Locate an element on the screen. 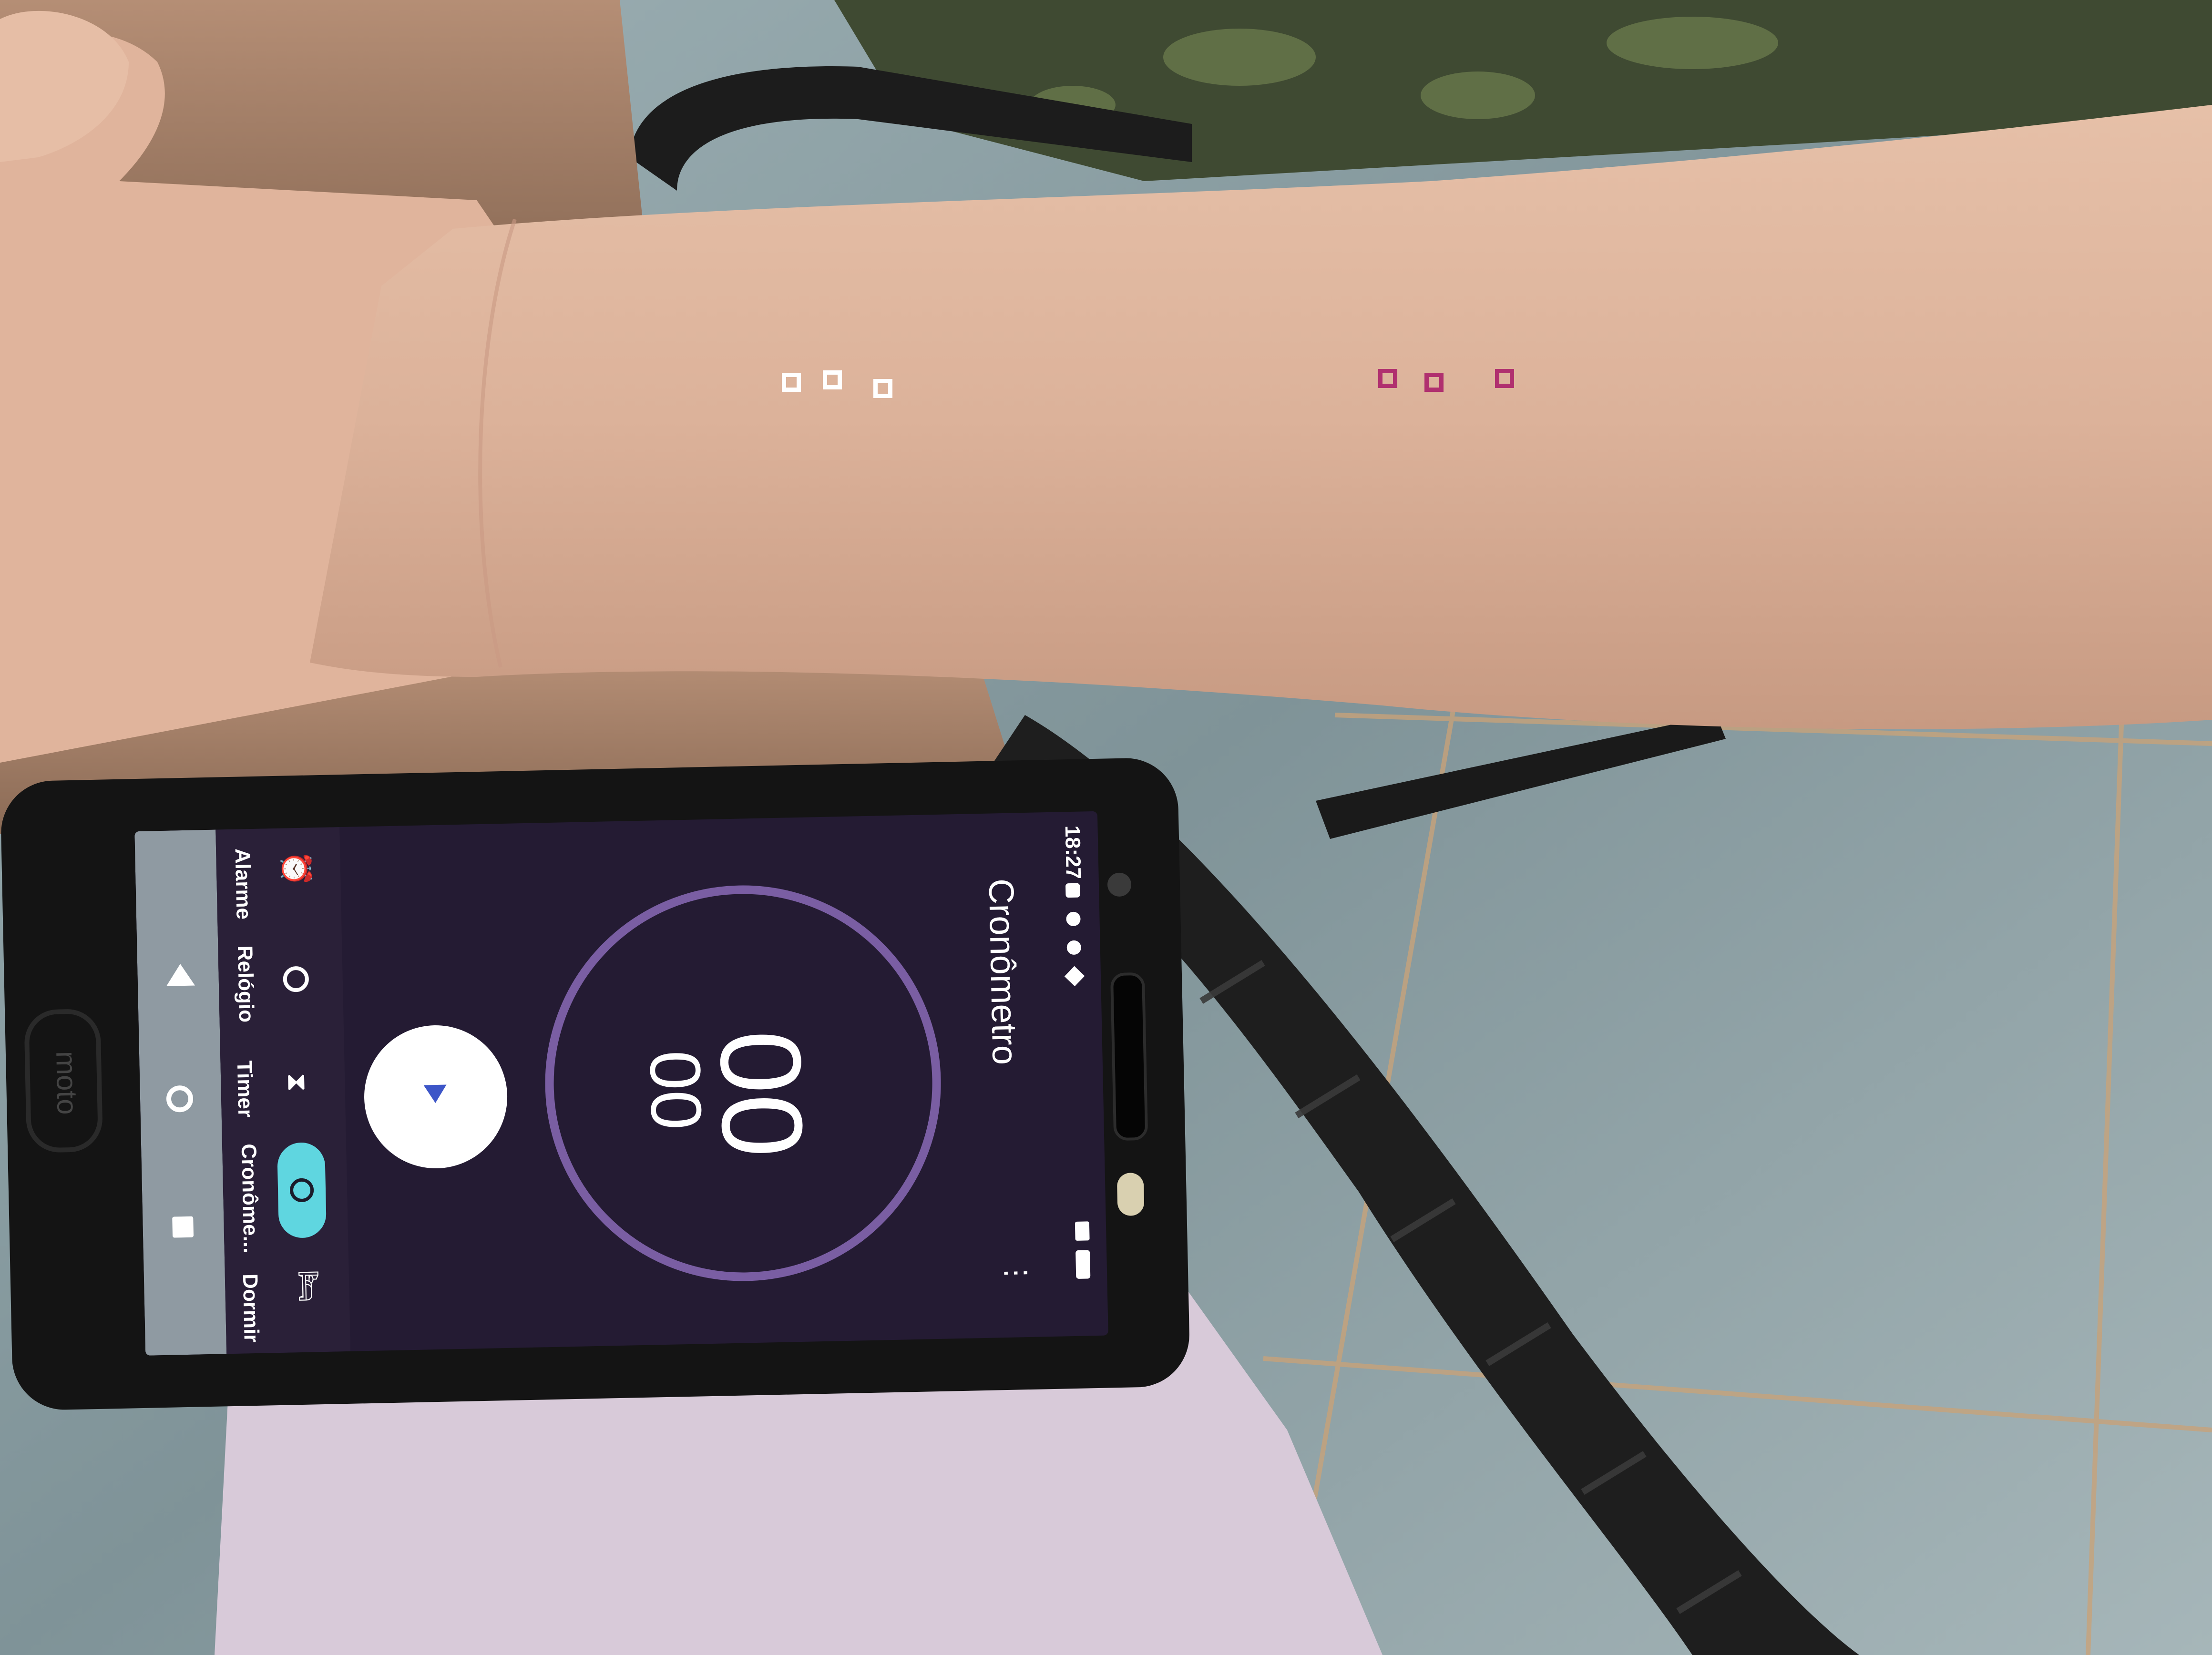 The image size is (2212, 1655). system-nav-bar is located at coordinates (180, 1093).